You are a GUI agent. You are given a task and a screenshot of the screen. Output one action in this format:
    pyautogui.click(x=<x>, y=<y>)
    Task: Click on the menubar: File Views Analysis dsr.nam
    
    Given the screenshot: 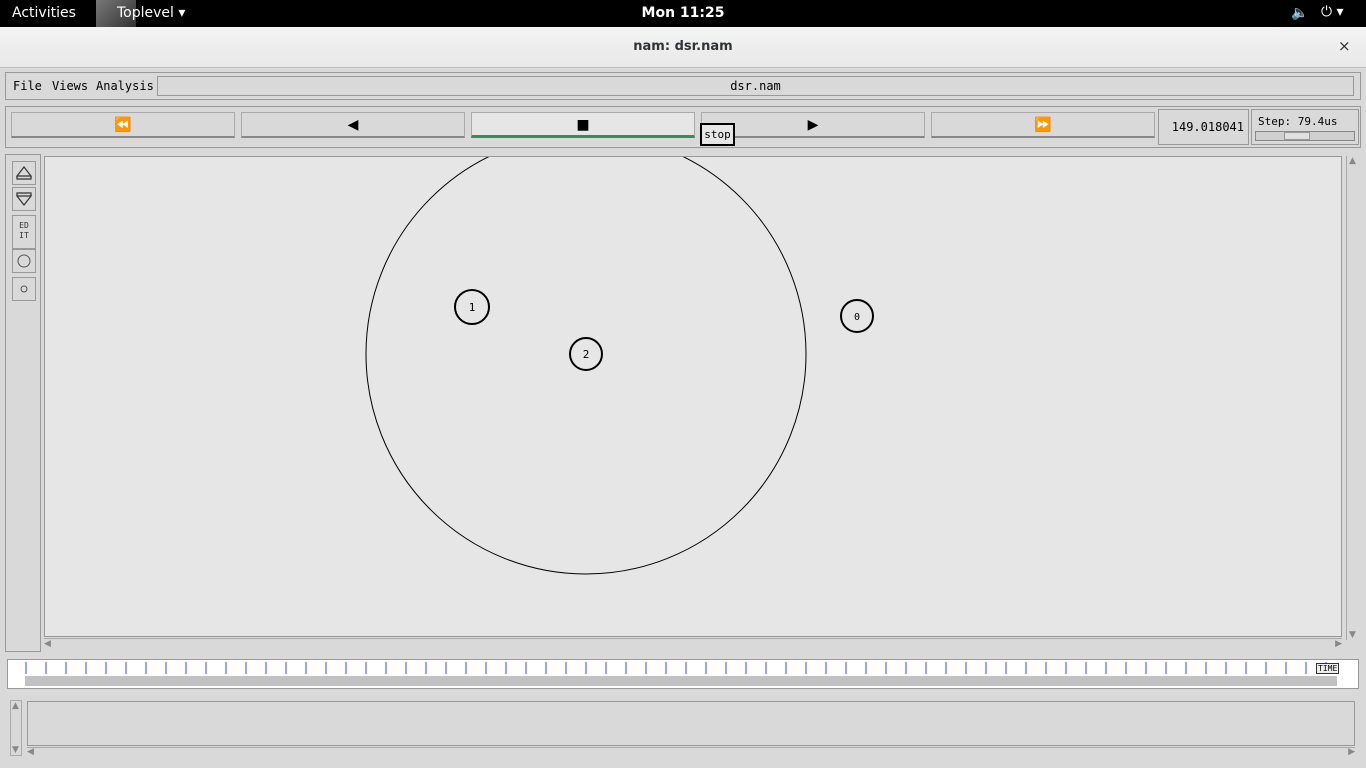 What is the action you would take?
    pyautogui.click(x=683, y=86)
    